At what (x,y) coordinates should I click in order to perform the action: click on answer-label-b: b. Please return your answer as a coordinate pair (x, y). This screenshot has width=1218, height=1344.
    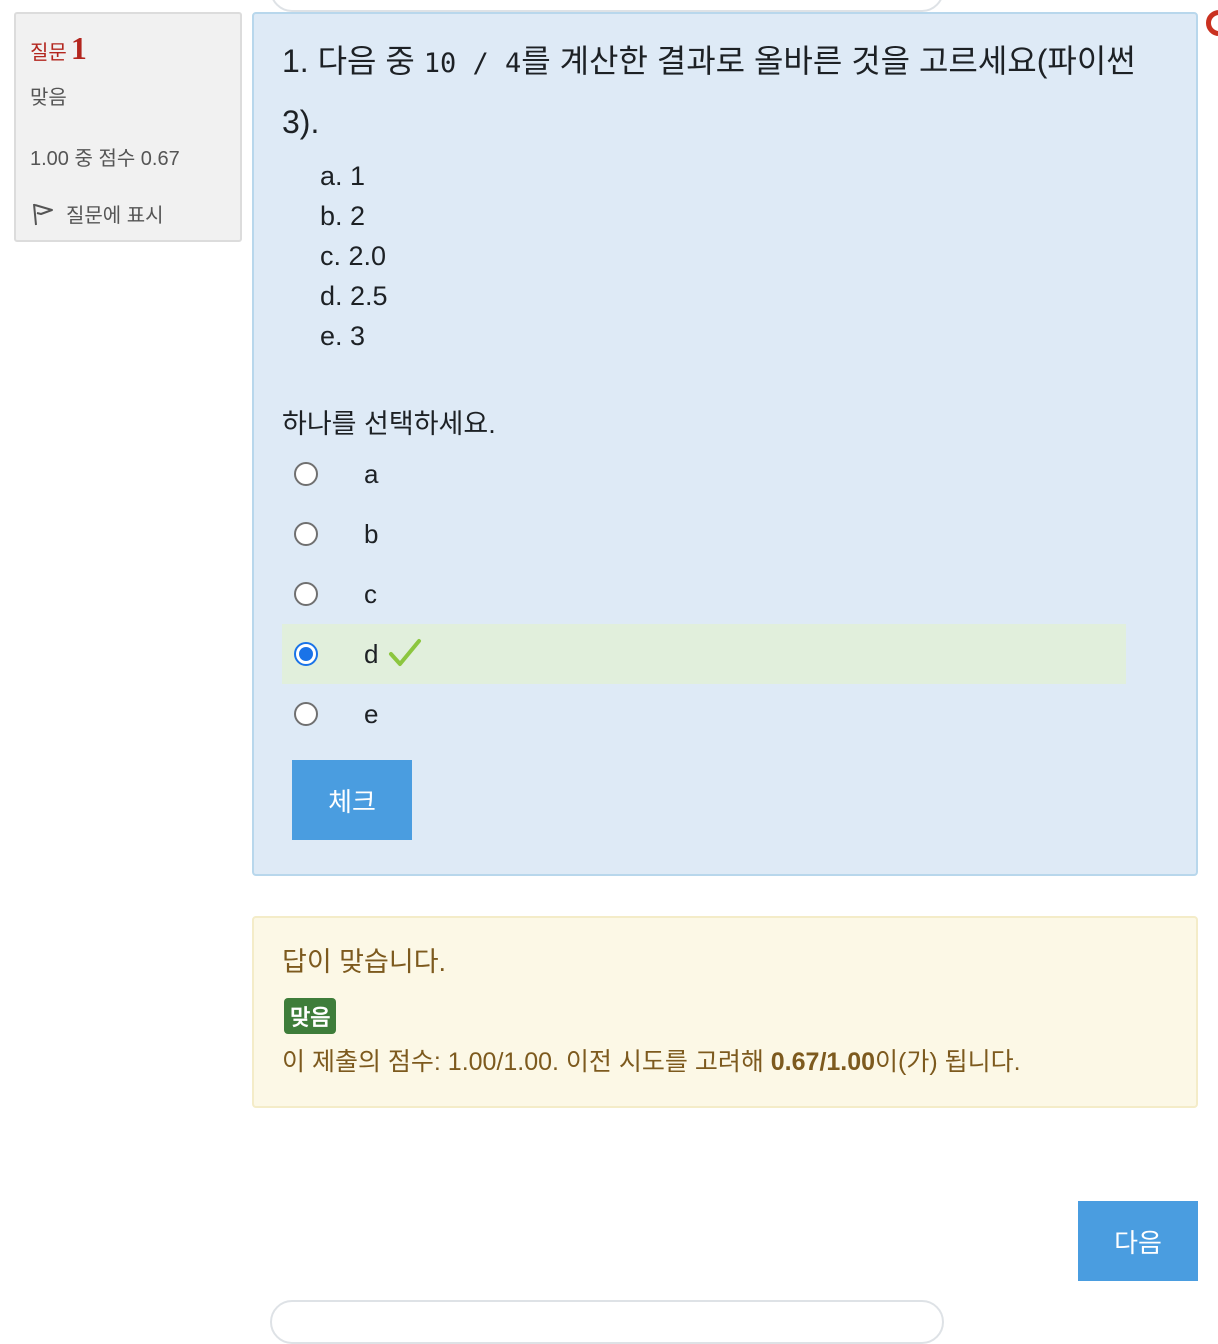
    Looking at the image, I should click on (371, 533).